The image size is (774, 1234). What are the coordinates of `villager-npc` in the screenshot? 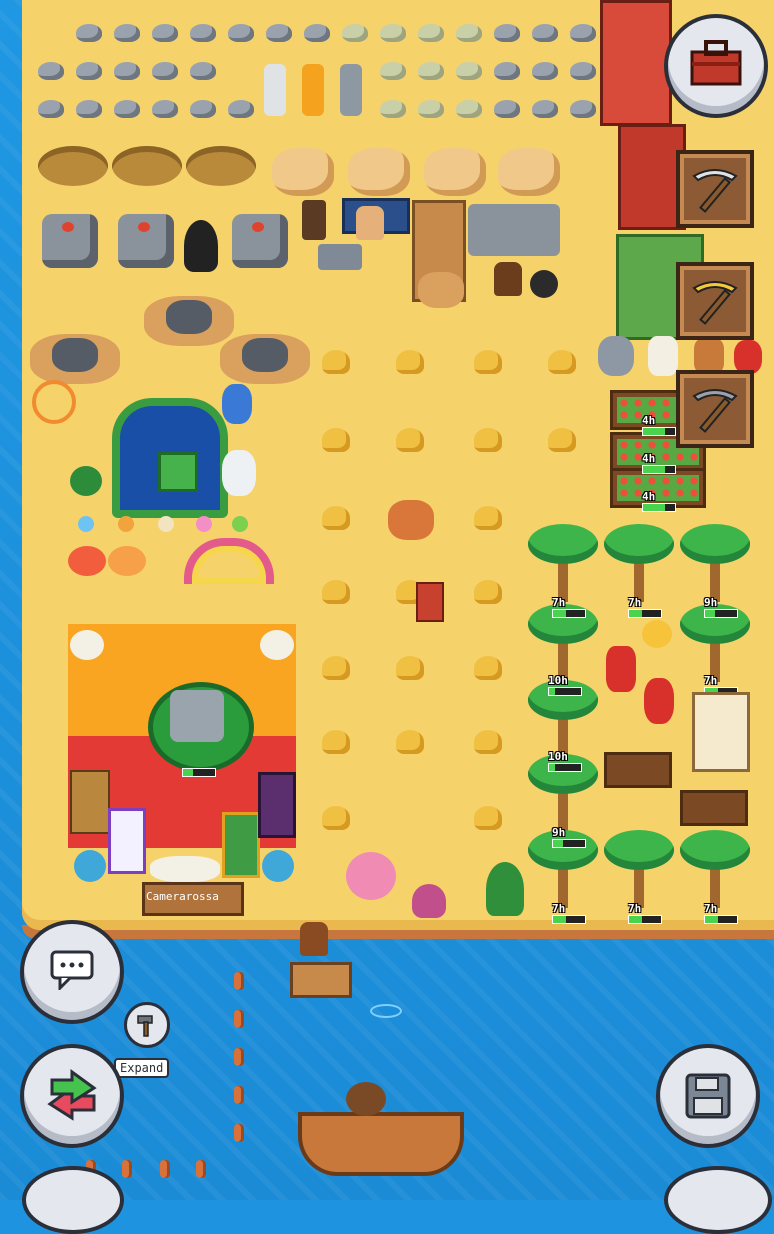 It's located at (508, 279).